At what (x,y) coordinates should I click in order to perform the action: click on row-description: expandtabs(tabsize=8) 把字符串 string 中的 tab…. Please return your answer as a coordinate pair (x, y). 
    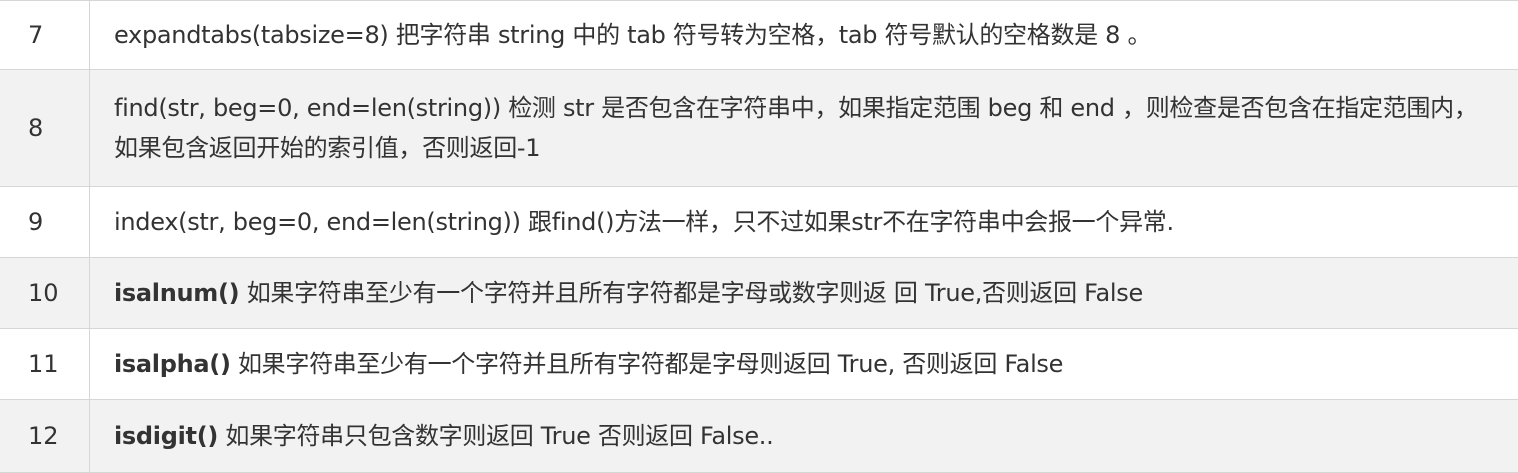
    Looking at the image, I should click on (804, 34).